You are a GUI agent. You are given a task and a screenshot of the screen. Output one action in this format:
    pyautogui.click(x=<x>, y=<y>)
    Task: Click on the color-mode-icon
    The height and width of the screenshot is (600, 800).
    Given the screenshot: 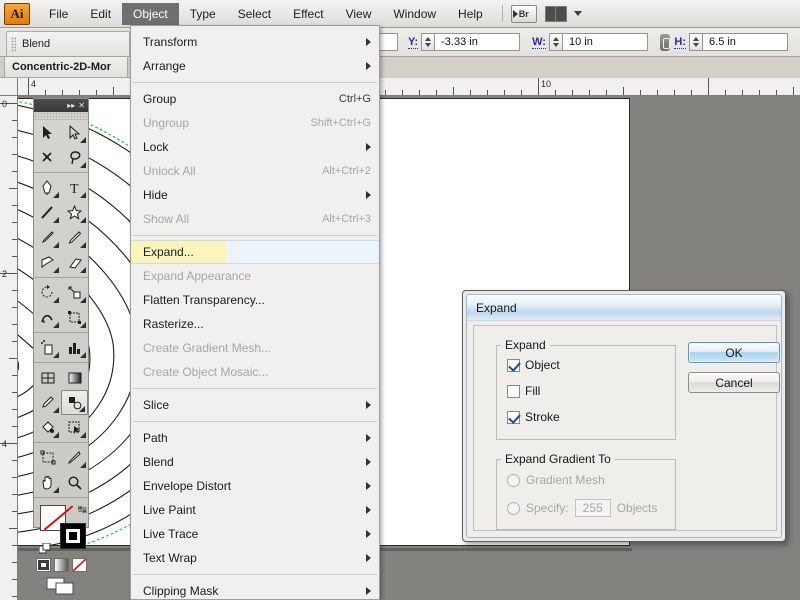 What is the action you would take?
    pyautogui.click(x=43, y=565)
    